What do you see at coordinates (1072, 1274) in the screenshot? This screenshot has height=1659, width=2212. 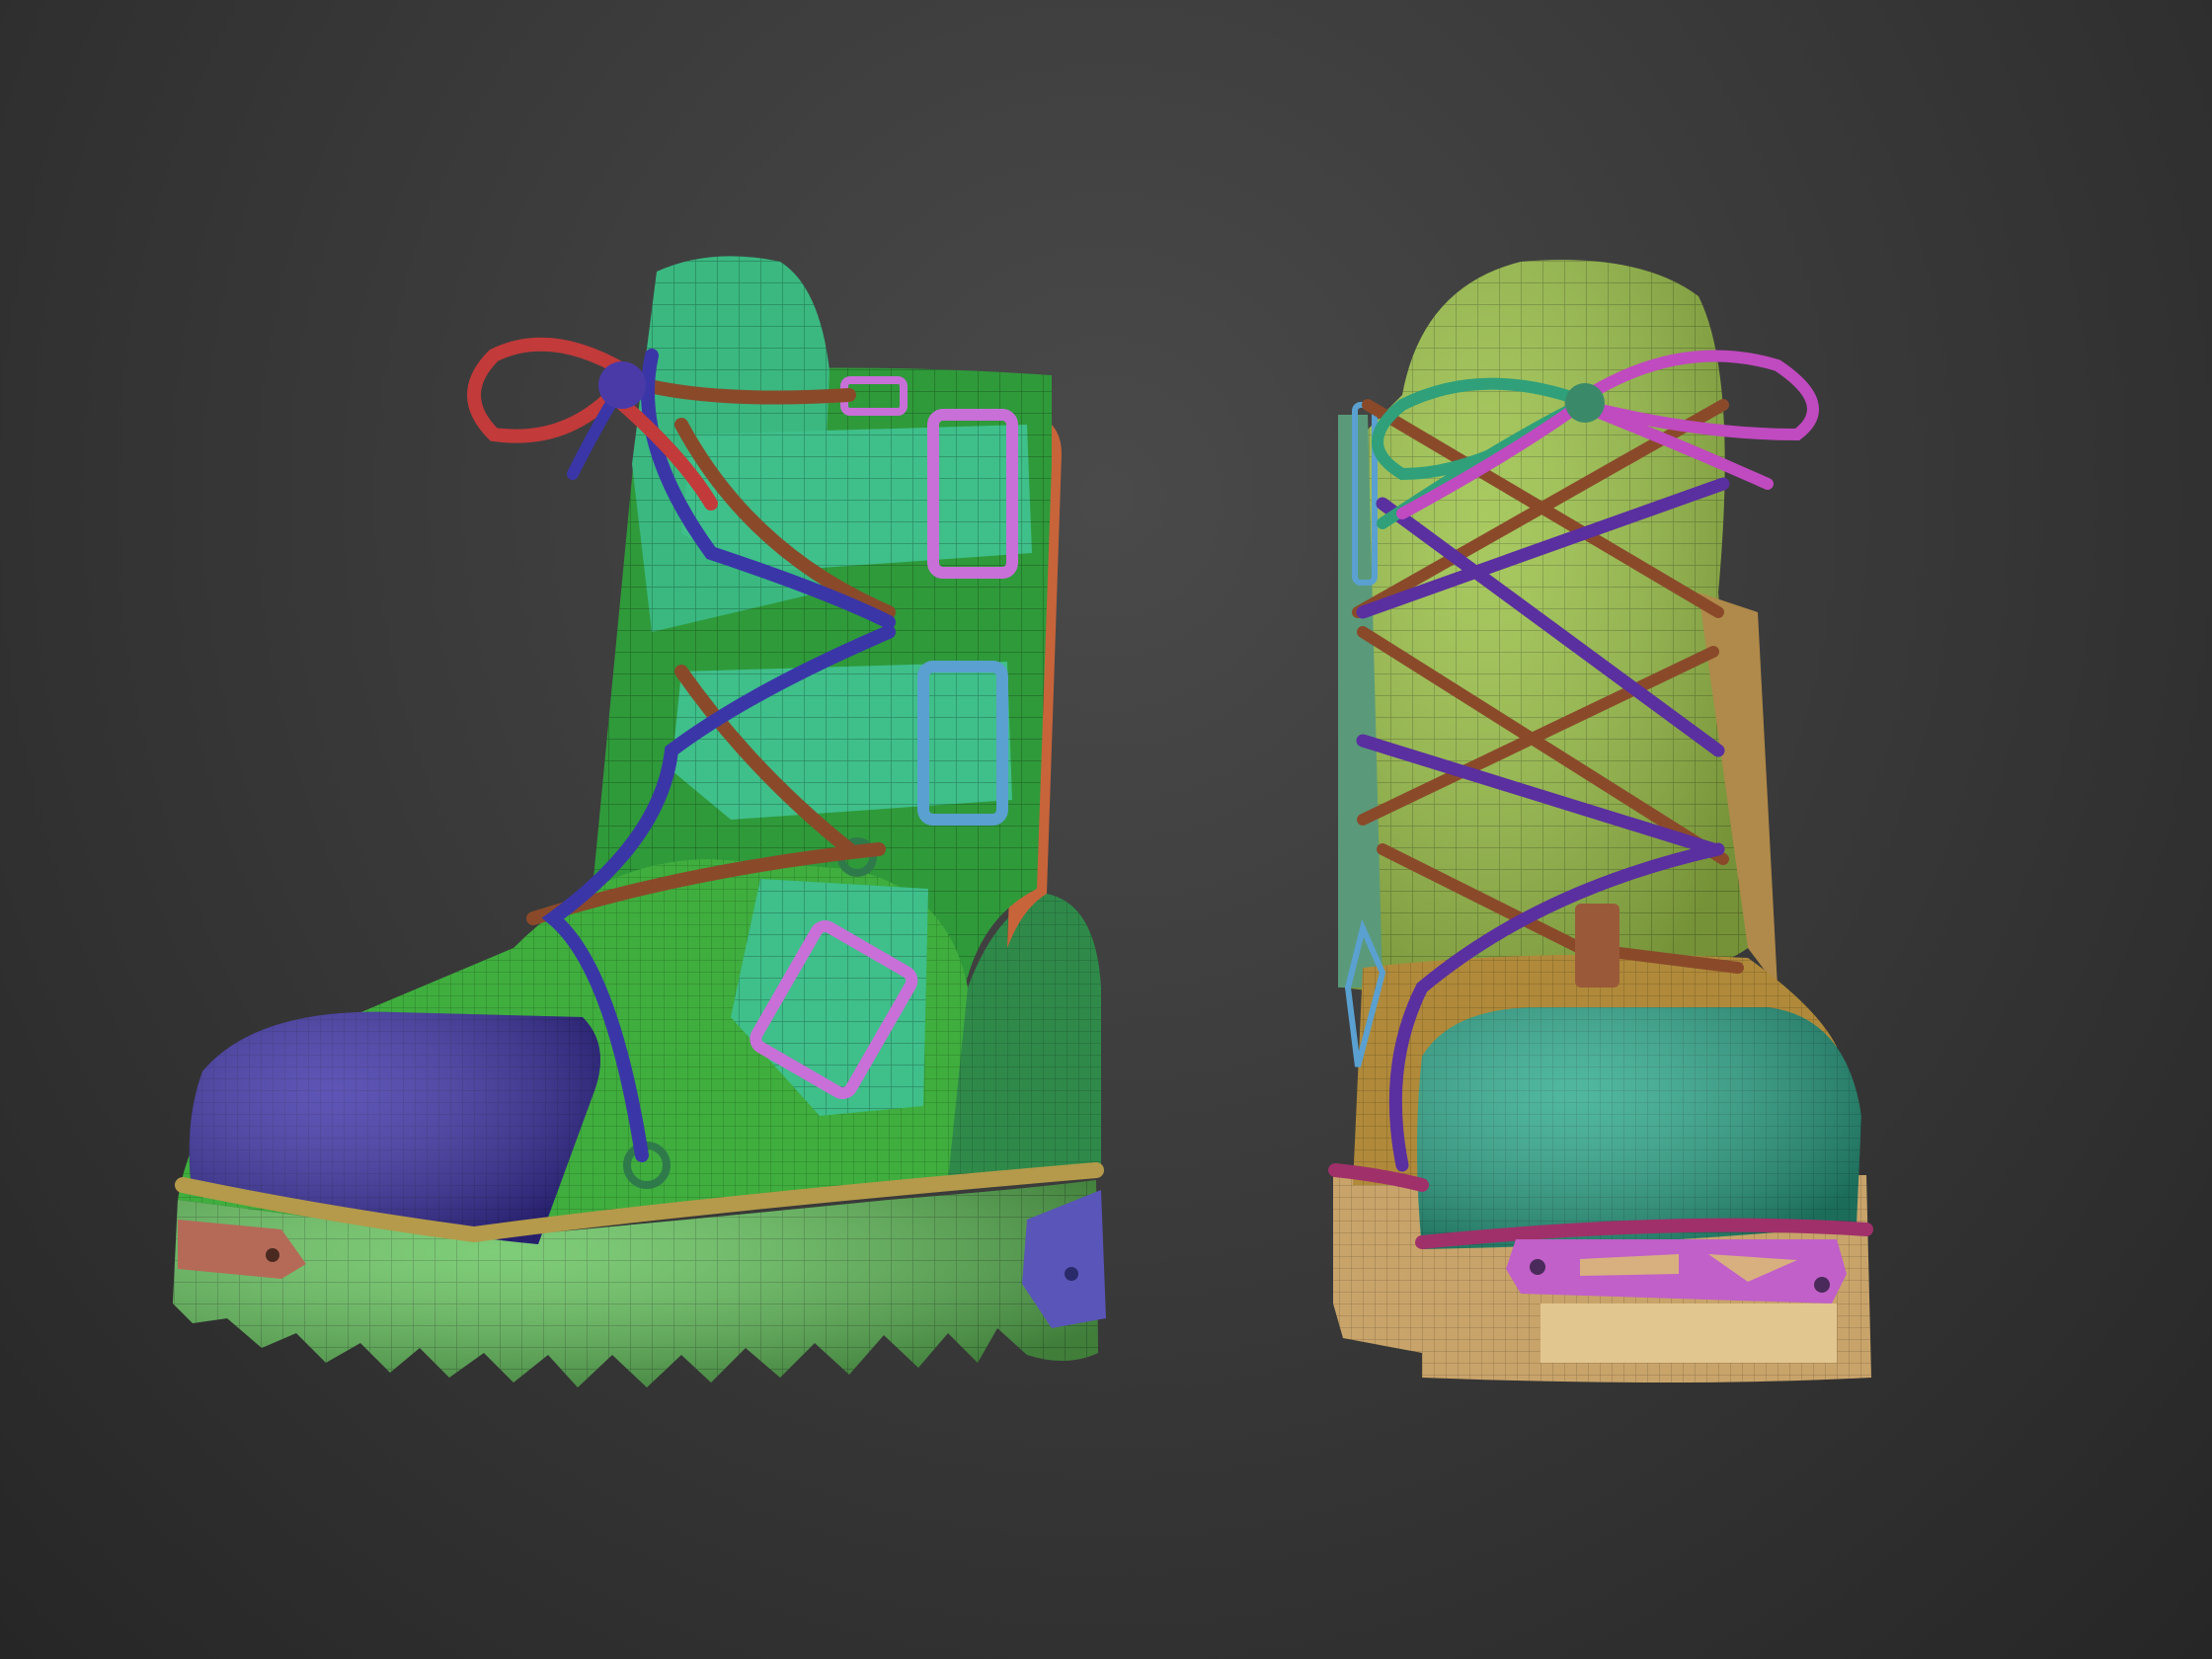 I see `heel-plate-rivet-icon` at bounding box center [1072, 1274].